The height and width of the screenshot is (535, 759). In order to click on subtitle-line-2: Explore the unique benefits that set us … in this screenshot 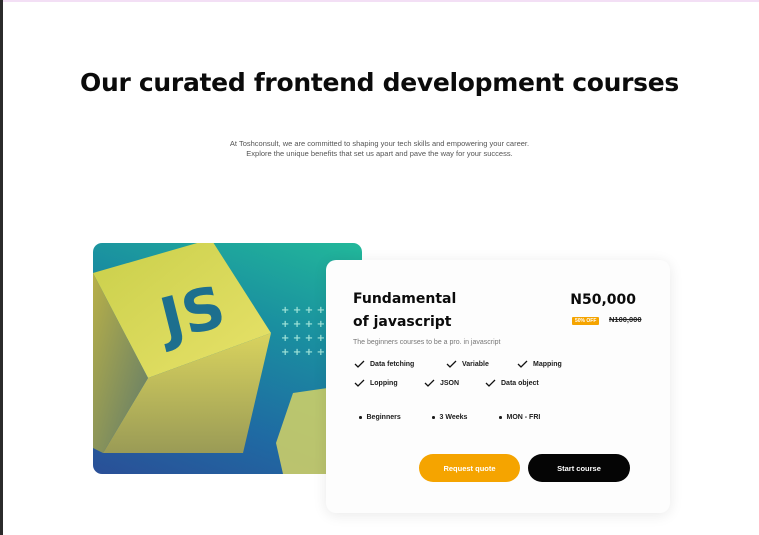, I will do `click(379, 153)`.